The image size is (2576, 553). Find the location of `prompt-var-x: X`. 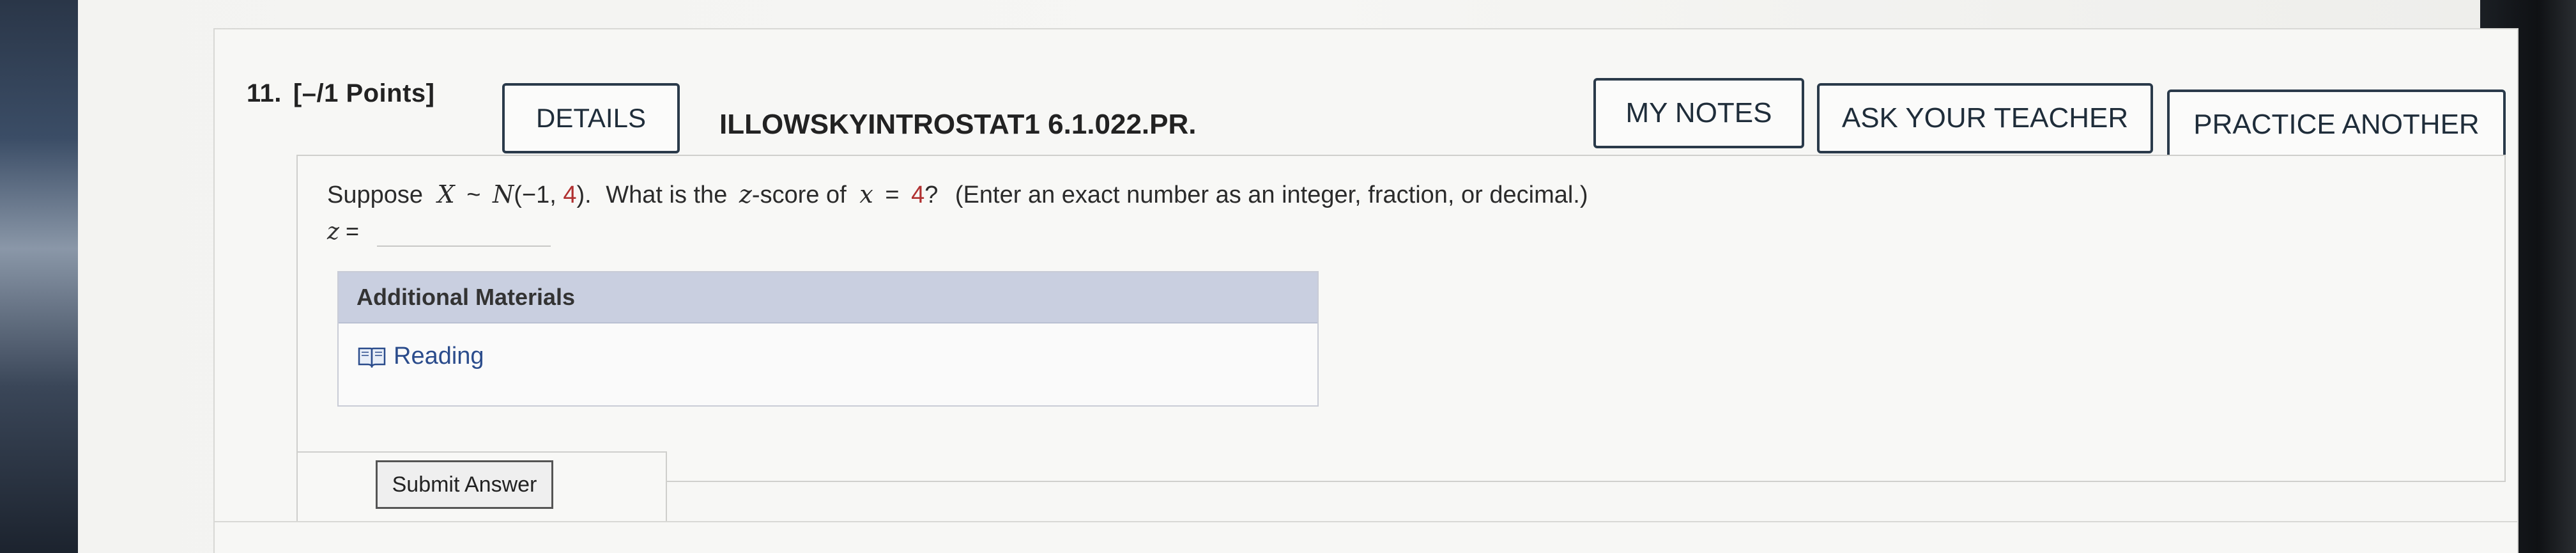

prompt-var-x: X is located at coordinates (446, 194).